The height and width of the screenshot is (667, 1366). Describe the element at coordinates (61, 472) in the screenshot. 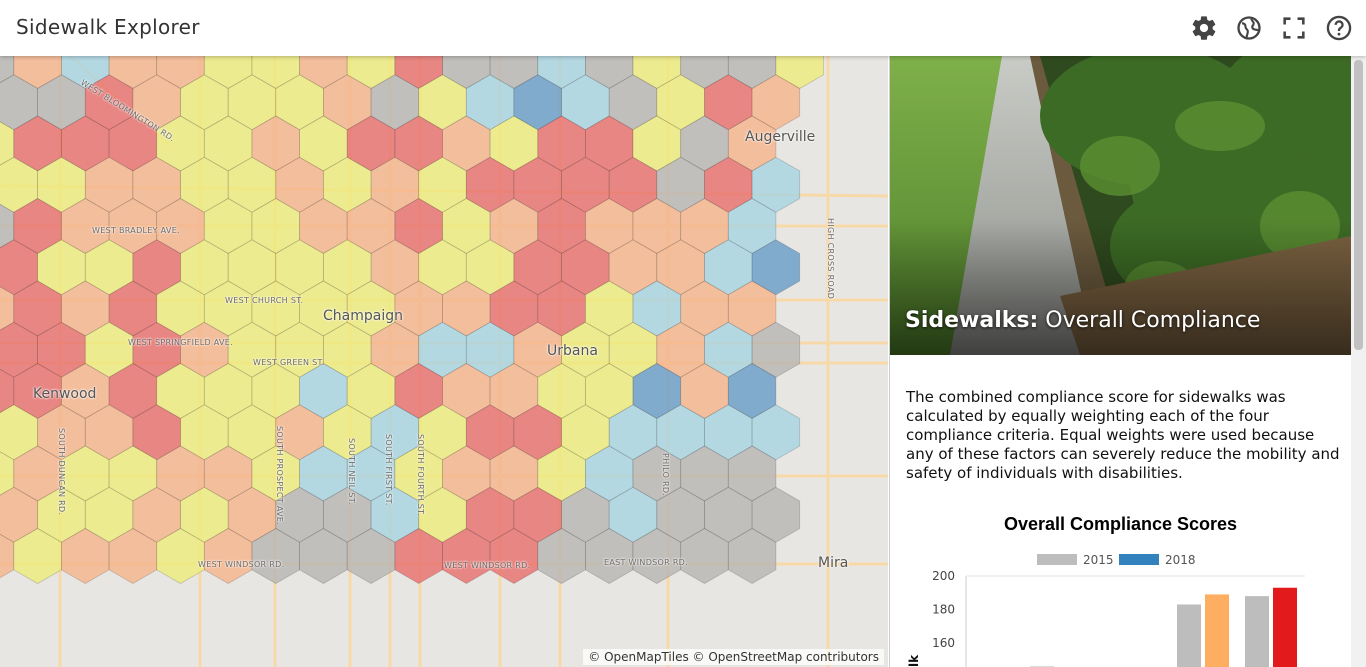

I see `street-label: SOUTH DUNCAN RD.` at that location.